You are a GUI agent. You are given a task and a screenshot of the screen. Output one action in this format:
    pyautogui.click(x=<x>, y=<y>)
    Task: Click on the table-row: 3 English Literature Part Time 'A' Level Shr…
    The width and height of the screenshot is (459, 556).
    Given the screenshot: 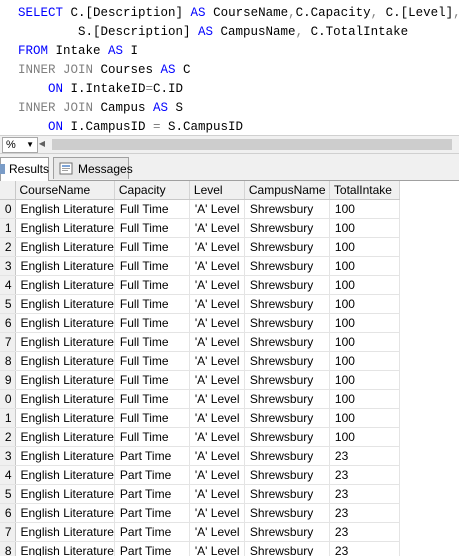 What is the action you would take?
    pyautogui.click(x=200, y=456)
    